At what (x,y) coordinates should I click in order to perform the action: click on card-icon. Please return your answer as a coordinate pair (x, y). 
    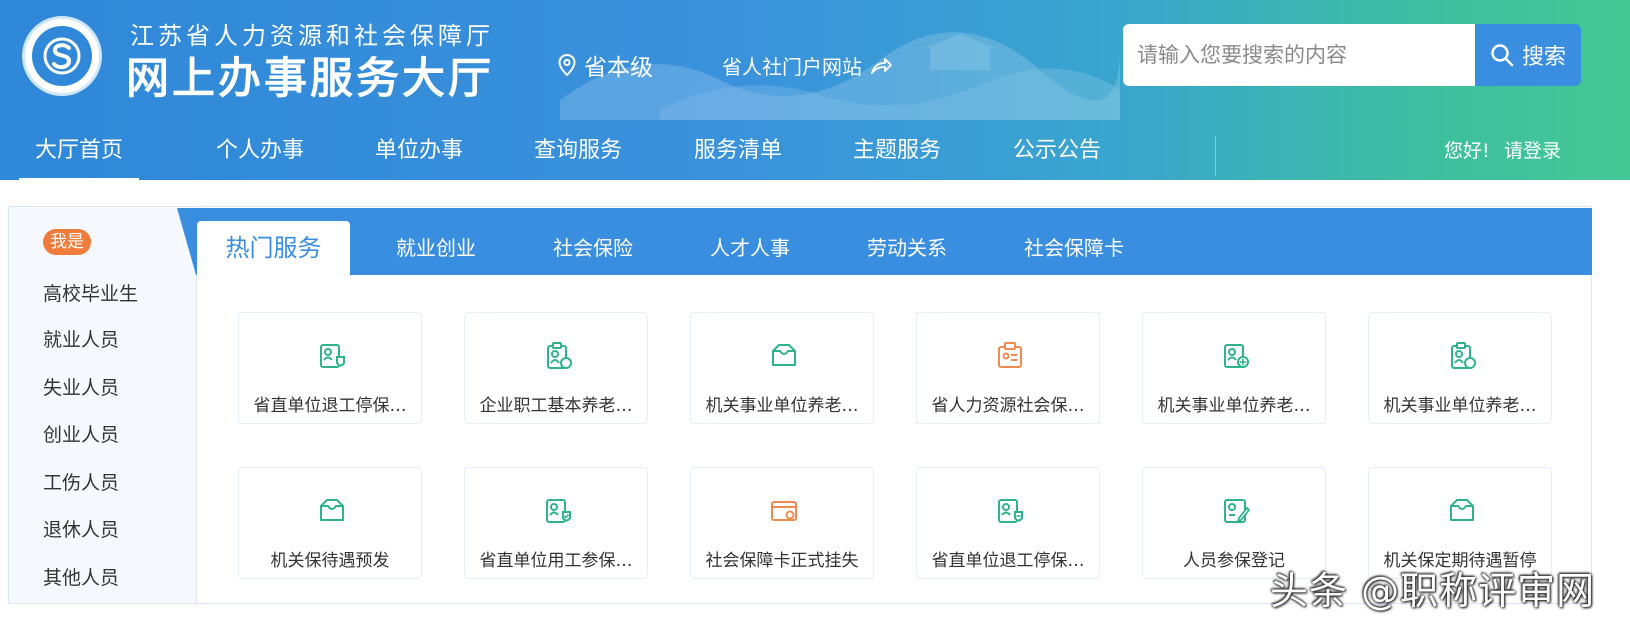
    Looking at the image, I should click on (784, 511).